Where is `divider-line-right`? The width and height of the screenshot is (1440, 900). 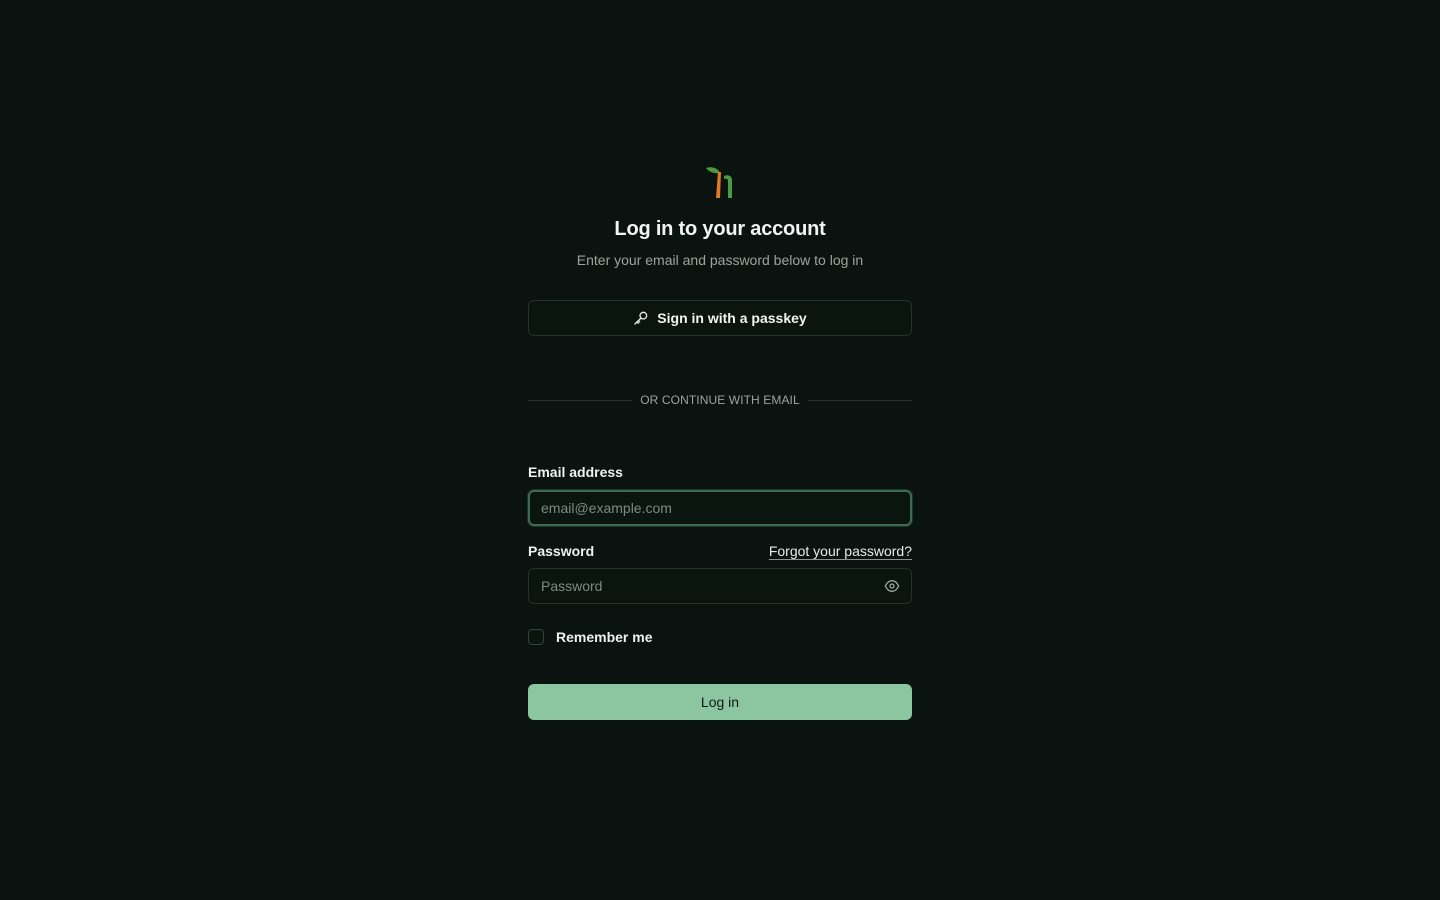
divider-line-right is located at coordinates (860, 400).